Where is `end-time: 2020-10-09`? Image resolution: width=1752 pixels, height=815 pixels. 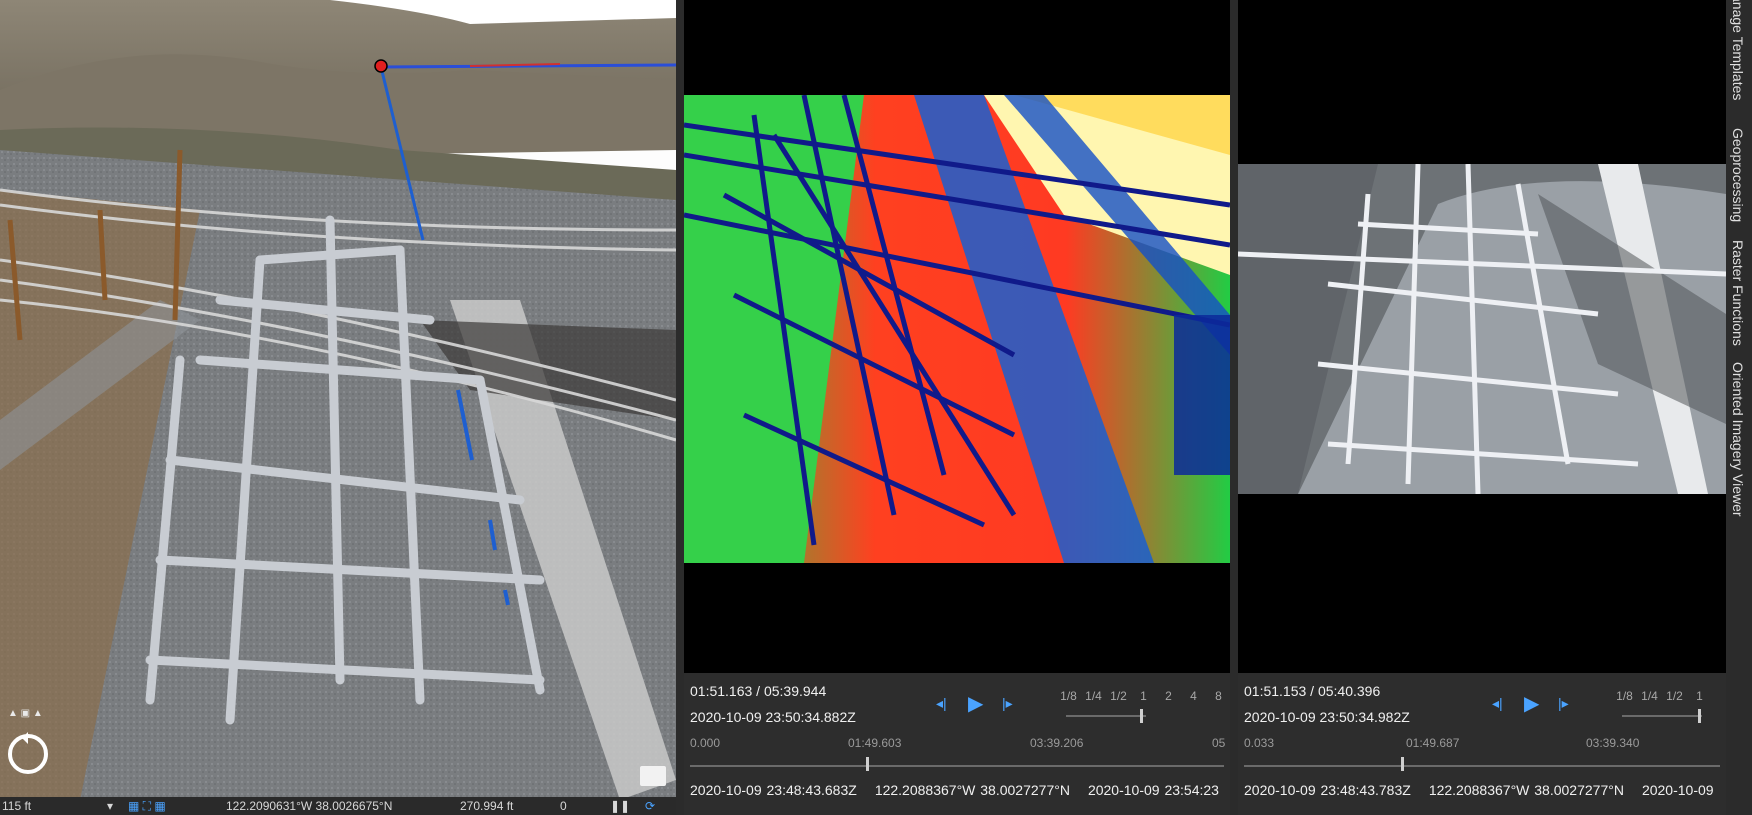
end-time: 2020-10-09 is located at coordinates (1677, 790).